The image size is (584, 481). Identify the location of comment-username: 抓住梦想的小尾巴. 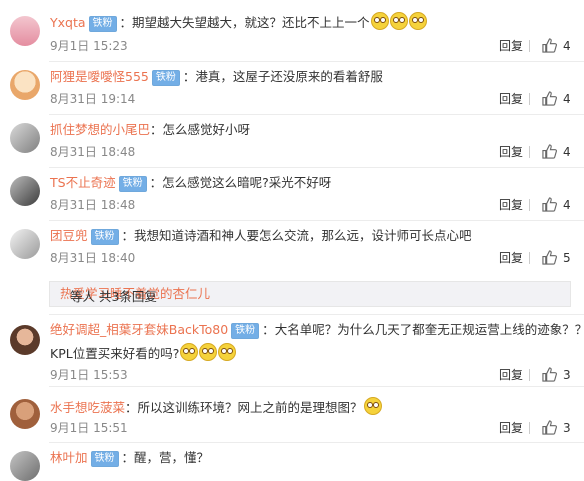
(100, 129).